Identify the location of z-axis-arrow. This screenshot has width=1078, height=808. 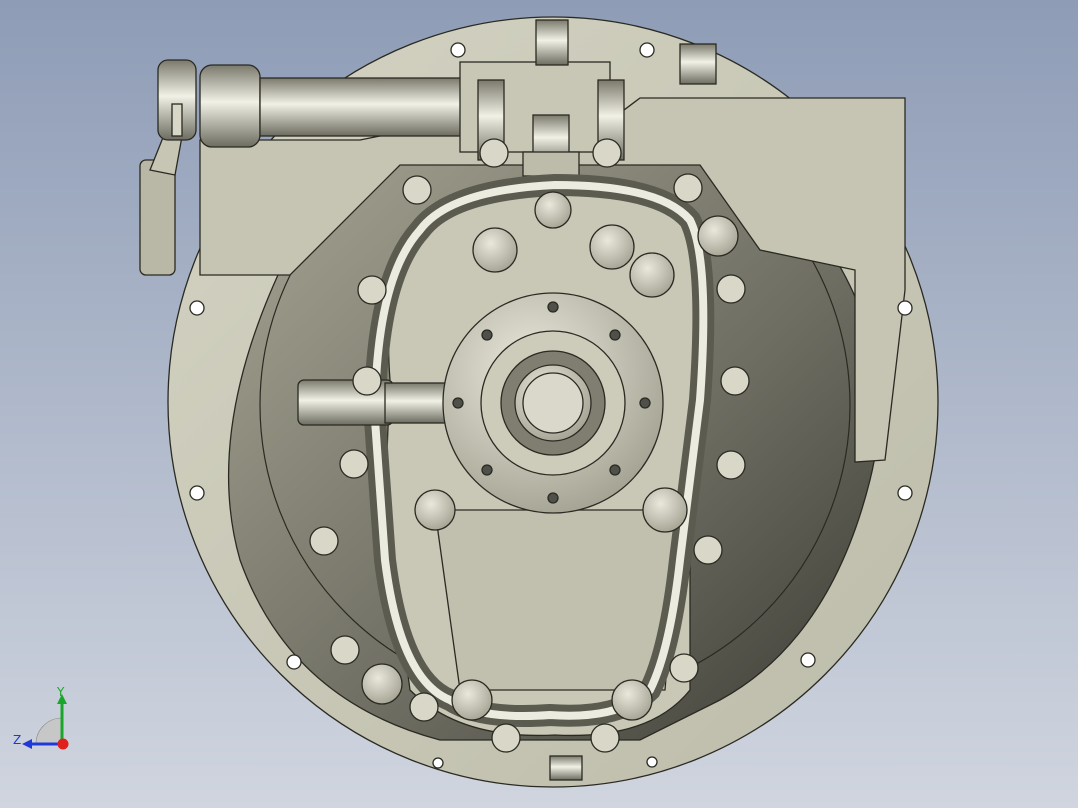
(27, 744).